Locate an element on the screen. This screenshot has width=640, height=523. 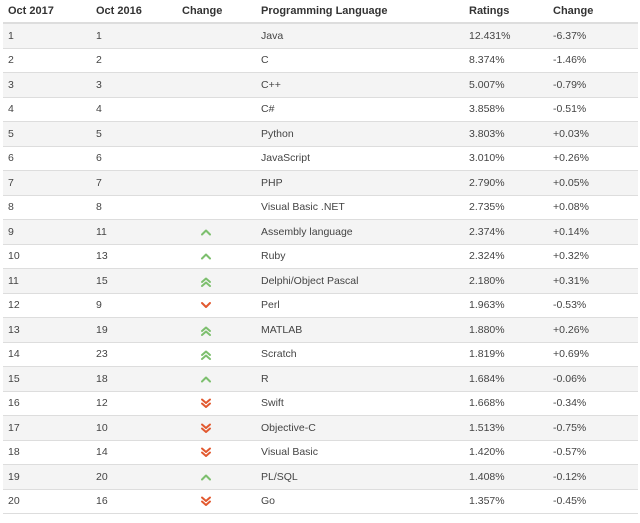
language-name: Scratch is located at coordinates (279, 354).